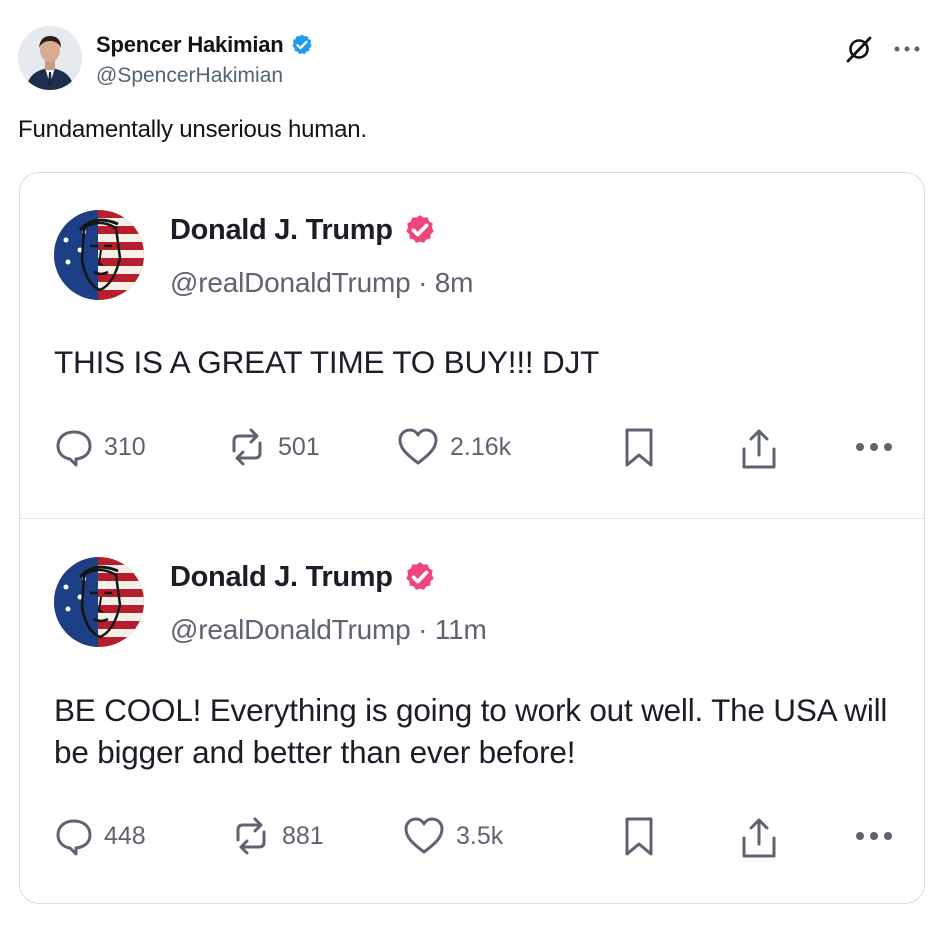  I want to click on post-actions: 448 881 3.5k, so click(474, 841).